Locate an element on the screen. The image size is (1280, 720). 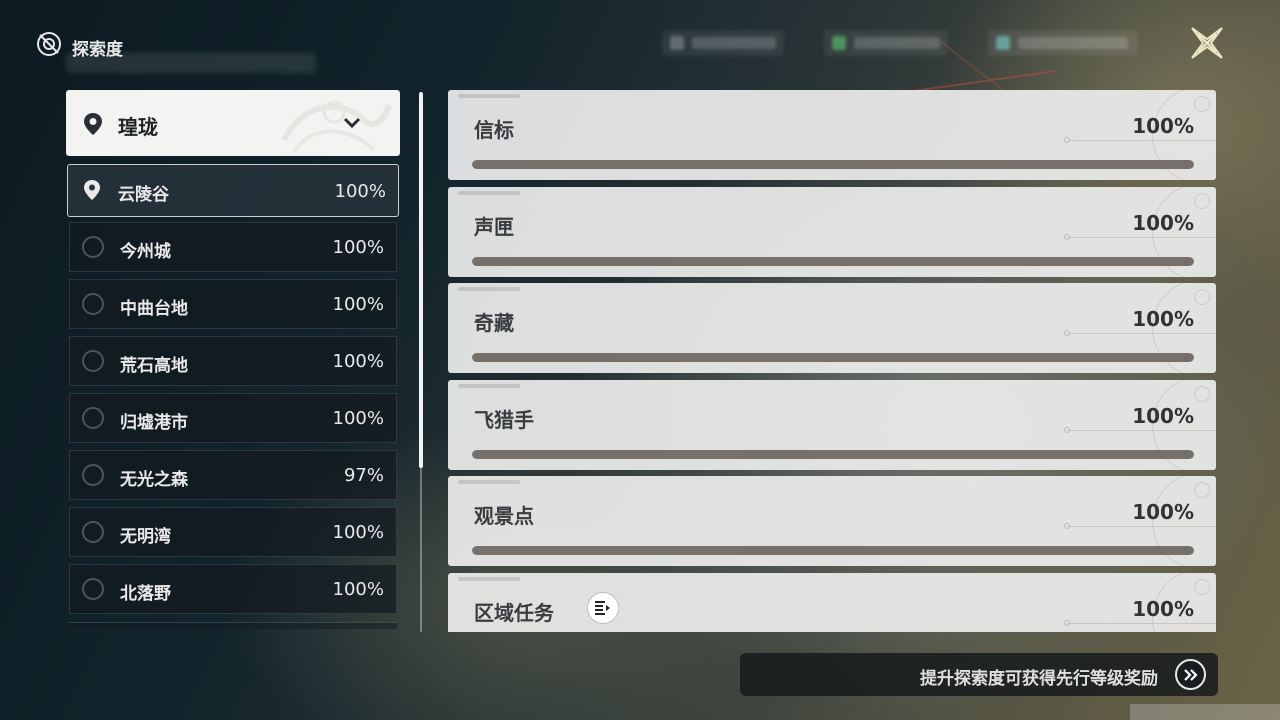
list-item: 无明湾 100% is located at coordinates (233, 532).